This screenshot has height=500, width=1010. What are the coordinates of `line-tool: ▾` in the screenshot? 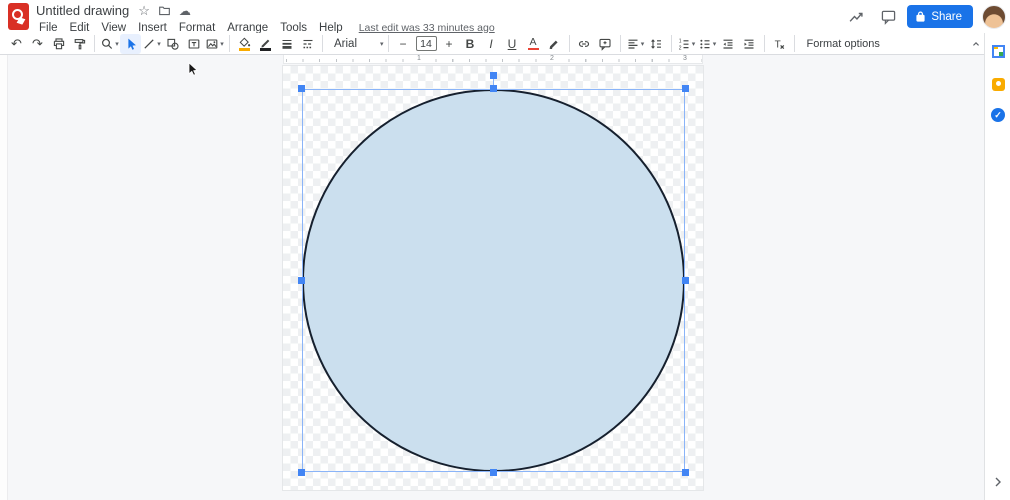 It's located at (151, 44).